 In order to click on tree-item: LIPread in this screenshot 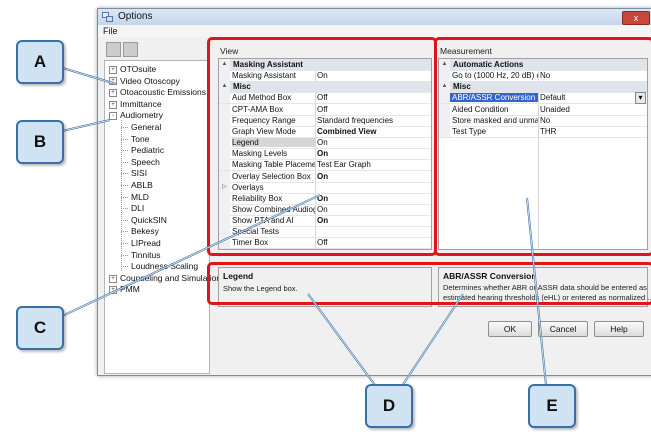, I will do `click(146, 243)`.